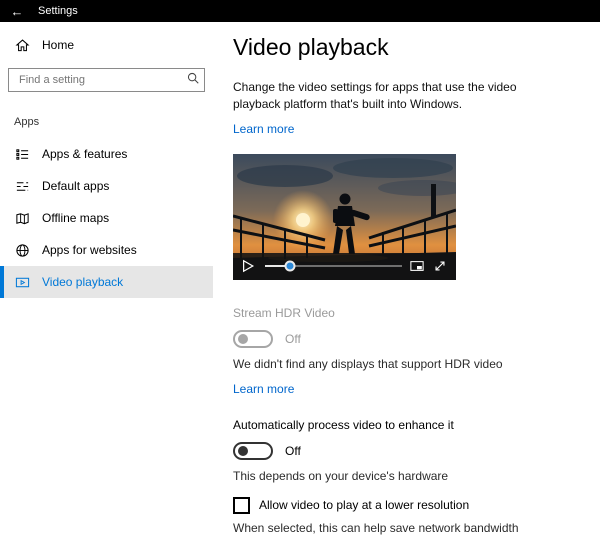 The width and height of the screenshot is (600, 535). I want to click on window-title: Settings, so click(58, 11).